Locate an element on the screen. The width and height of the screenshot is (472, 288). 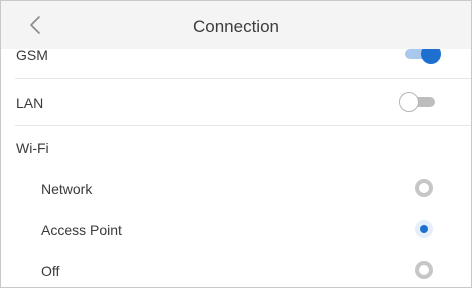
chevron-left-icon is located at coordinates (35, 25).